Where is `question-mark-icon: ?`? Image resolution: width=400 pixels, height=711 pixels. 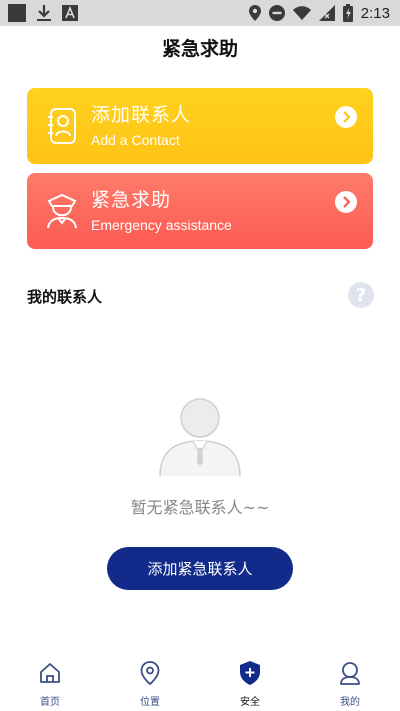
question-mark-icon: ? is located at coordinates (361, 295).